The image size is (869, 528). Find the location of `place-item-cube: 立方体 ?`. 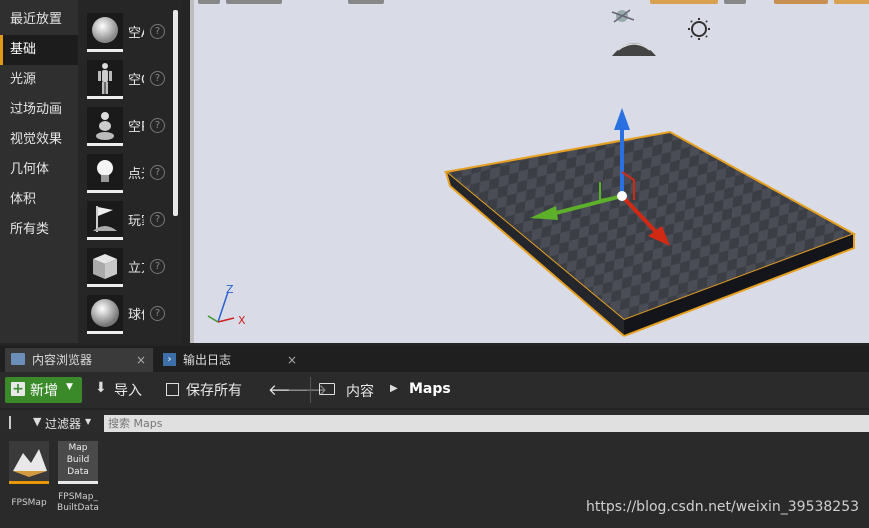

place-item-cube: 立方体 ? is located at coordinates (129, 271).